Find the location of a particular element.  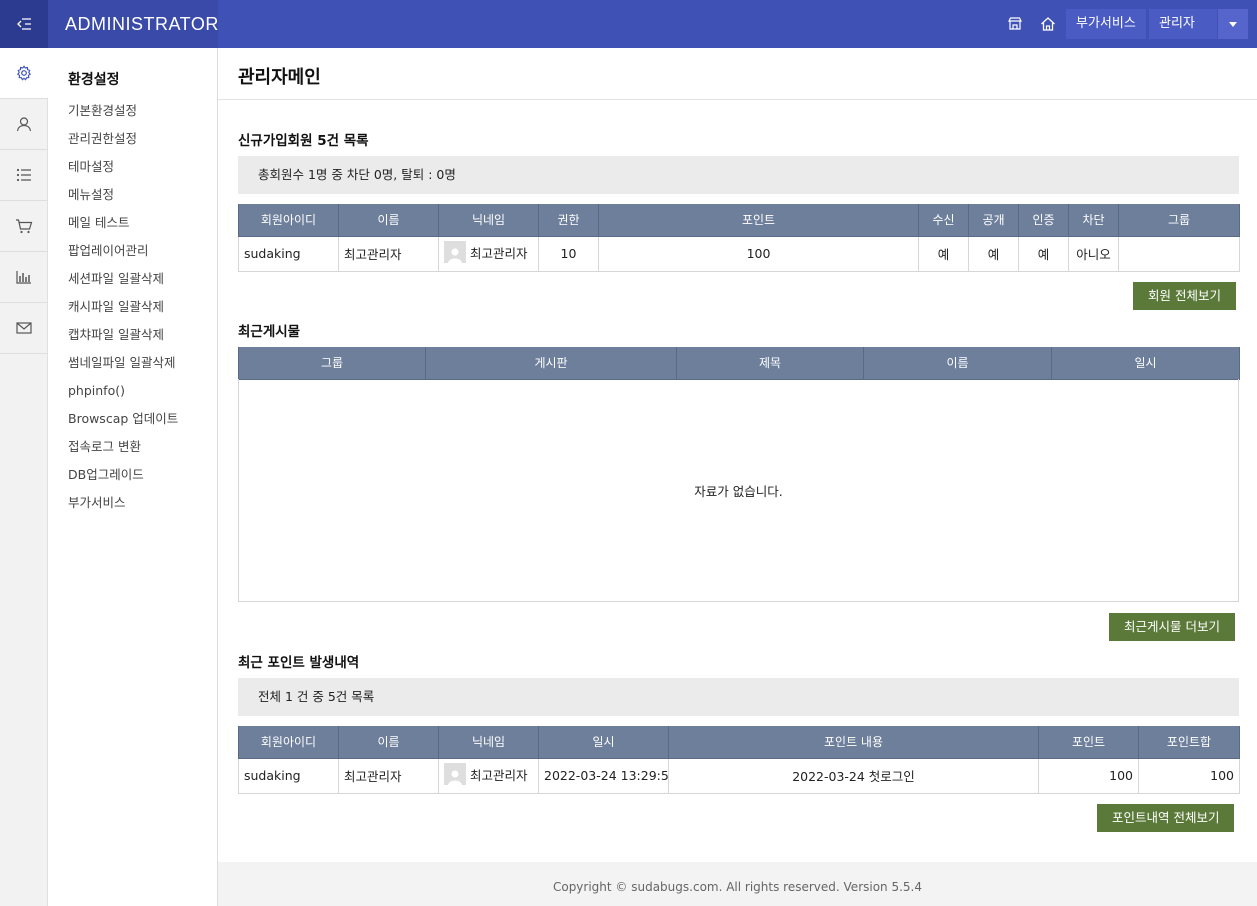

rail-mail is located at coordinates (24, 328).